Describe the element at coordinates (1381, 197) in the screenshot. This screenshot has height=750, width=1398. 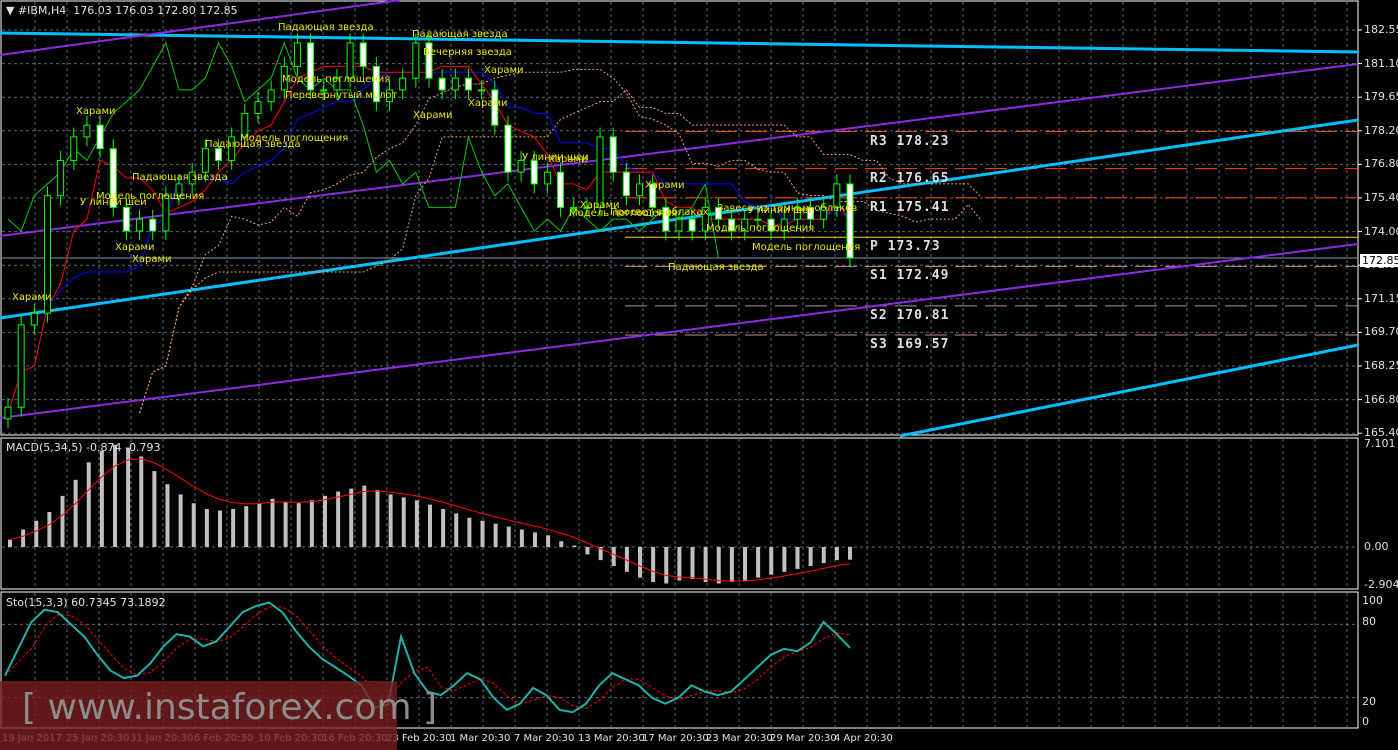
I see `price-axis-label: 175.40` at that location.